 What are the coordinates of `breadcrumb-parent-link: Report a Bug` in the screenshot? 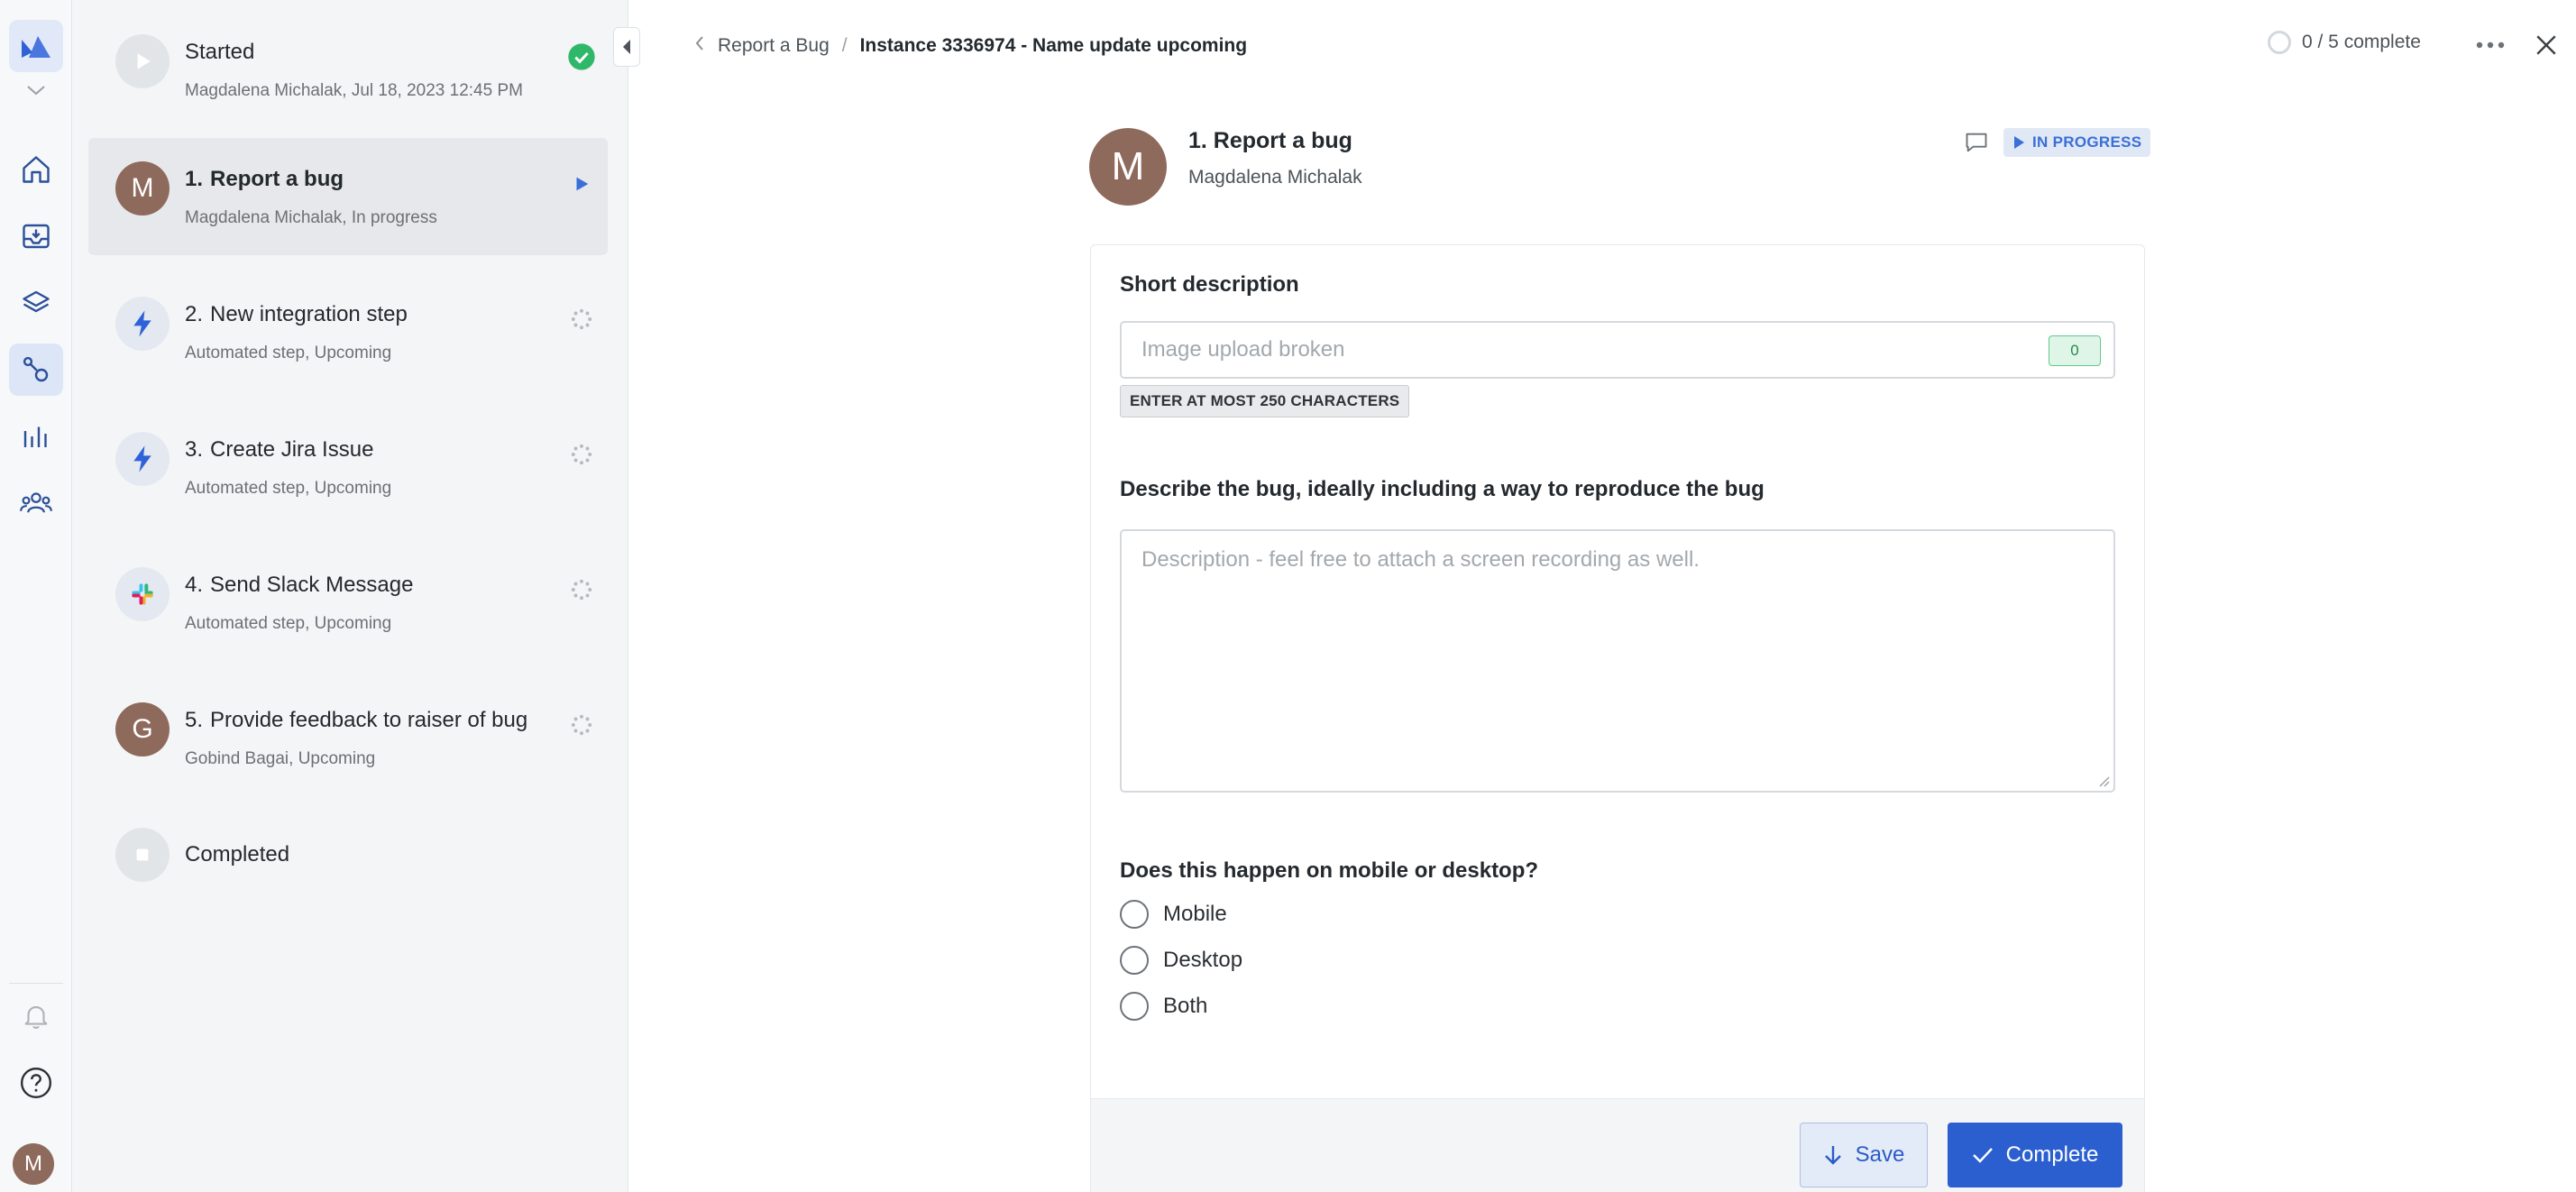 It's located at (774, 46).